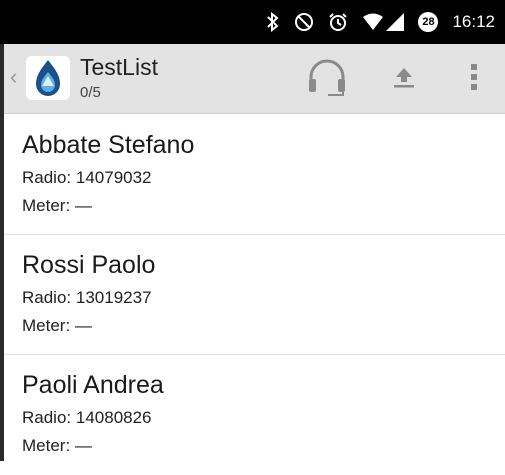  I want to click on item-radio: Radio: 13019237, so click(263, 298).